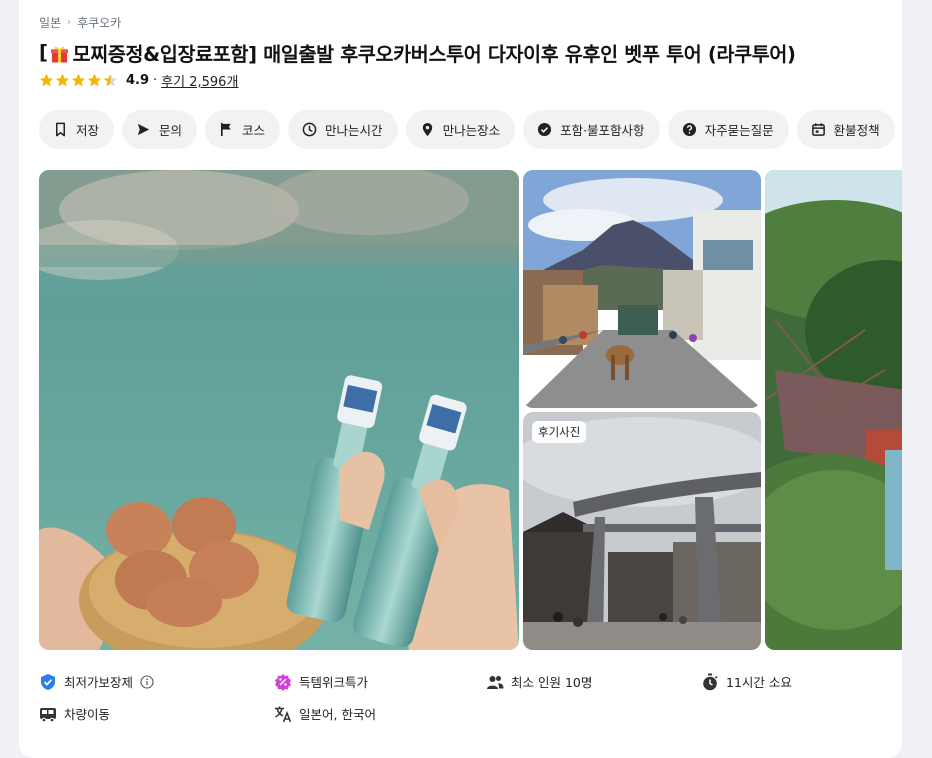 This screenshot has height=758, width=932. I want to click on rating-score: 4.9, so click(138, 80).